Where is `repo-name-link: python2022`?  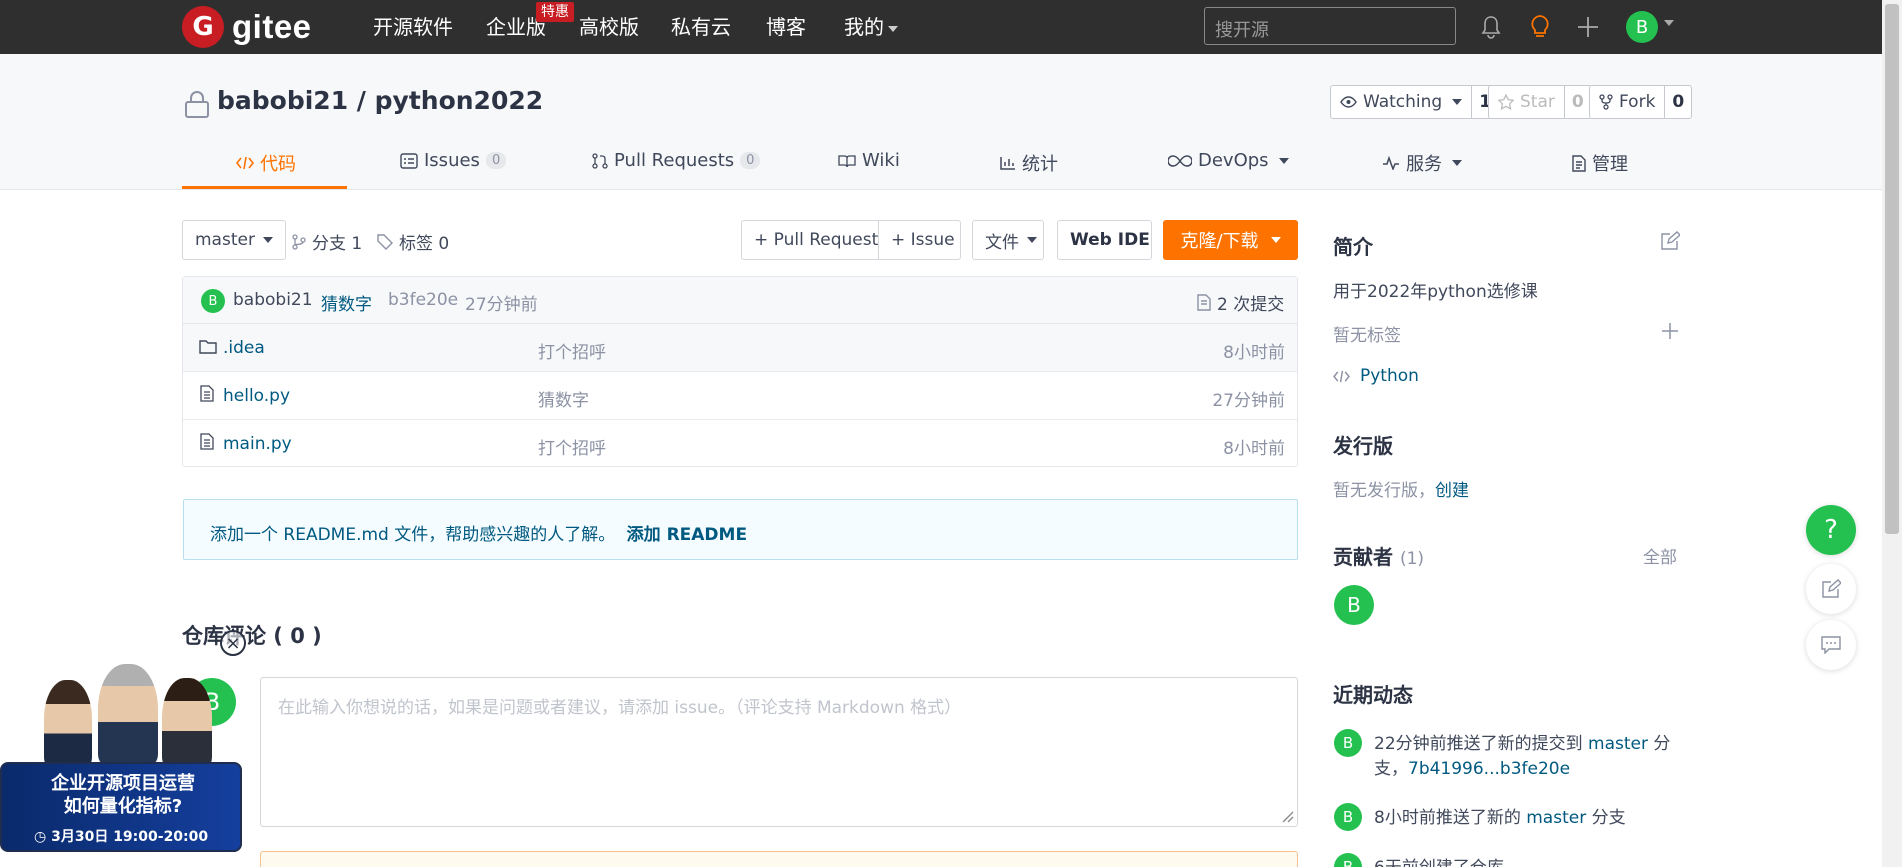
repo-name-link: python2022 is located at coordinates (459, 100).